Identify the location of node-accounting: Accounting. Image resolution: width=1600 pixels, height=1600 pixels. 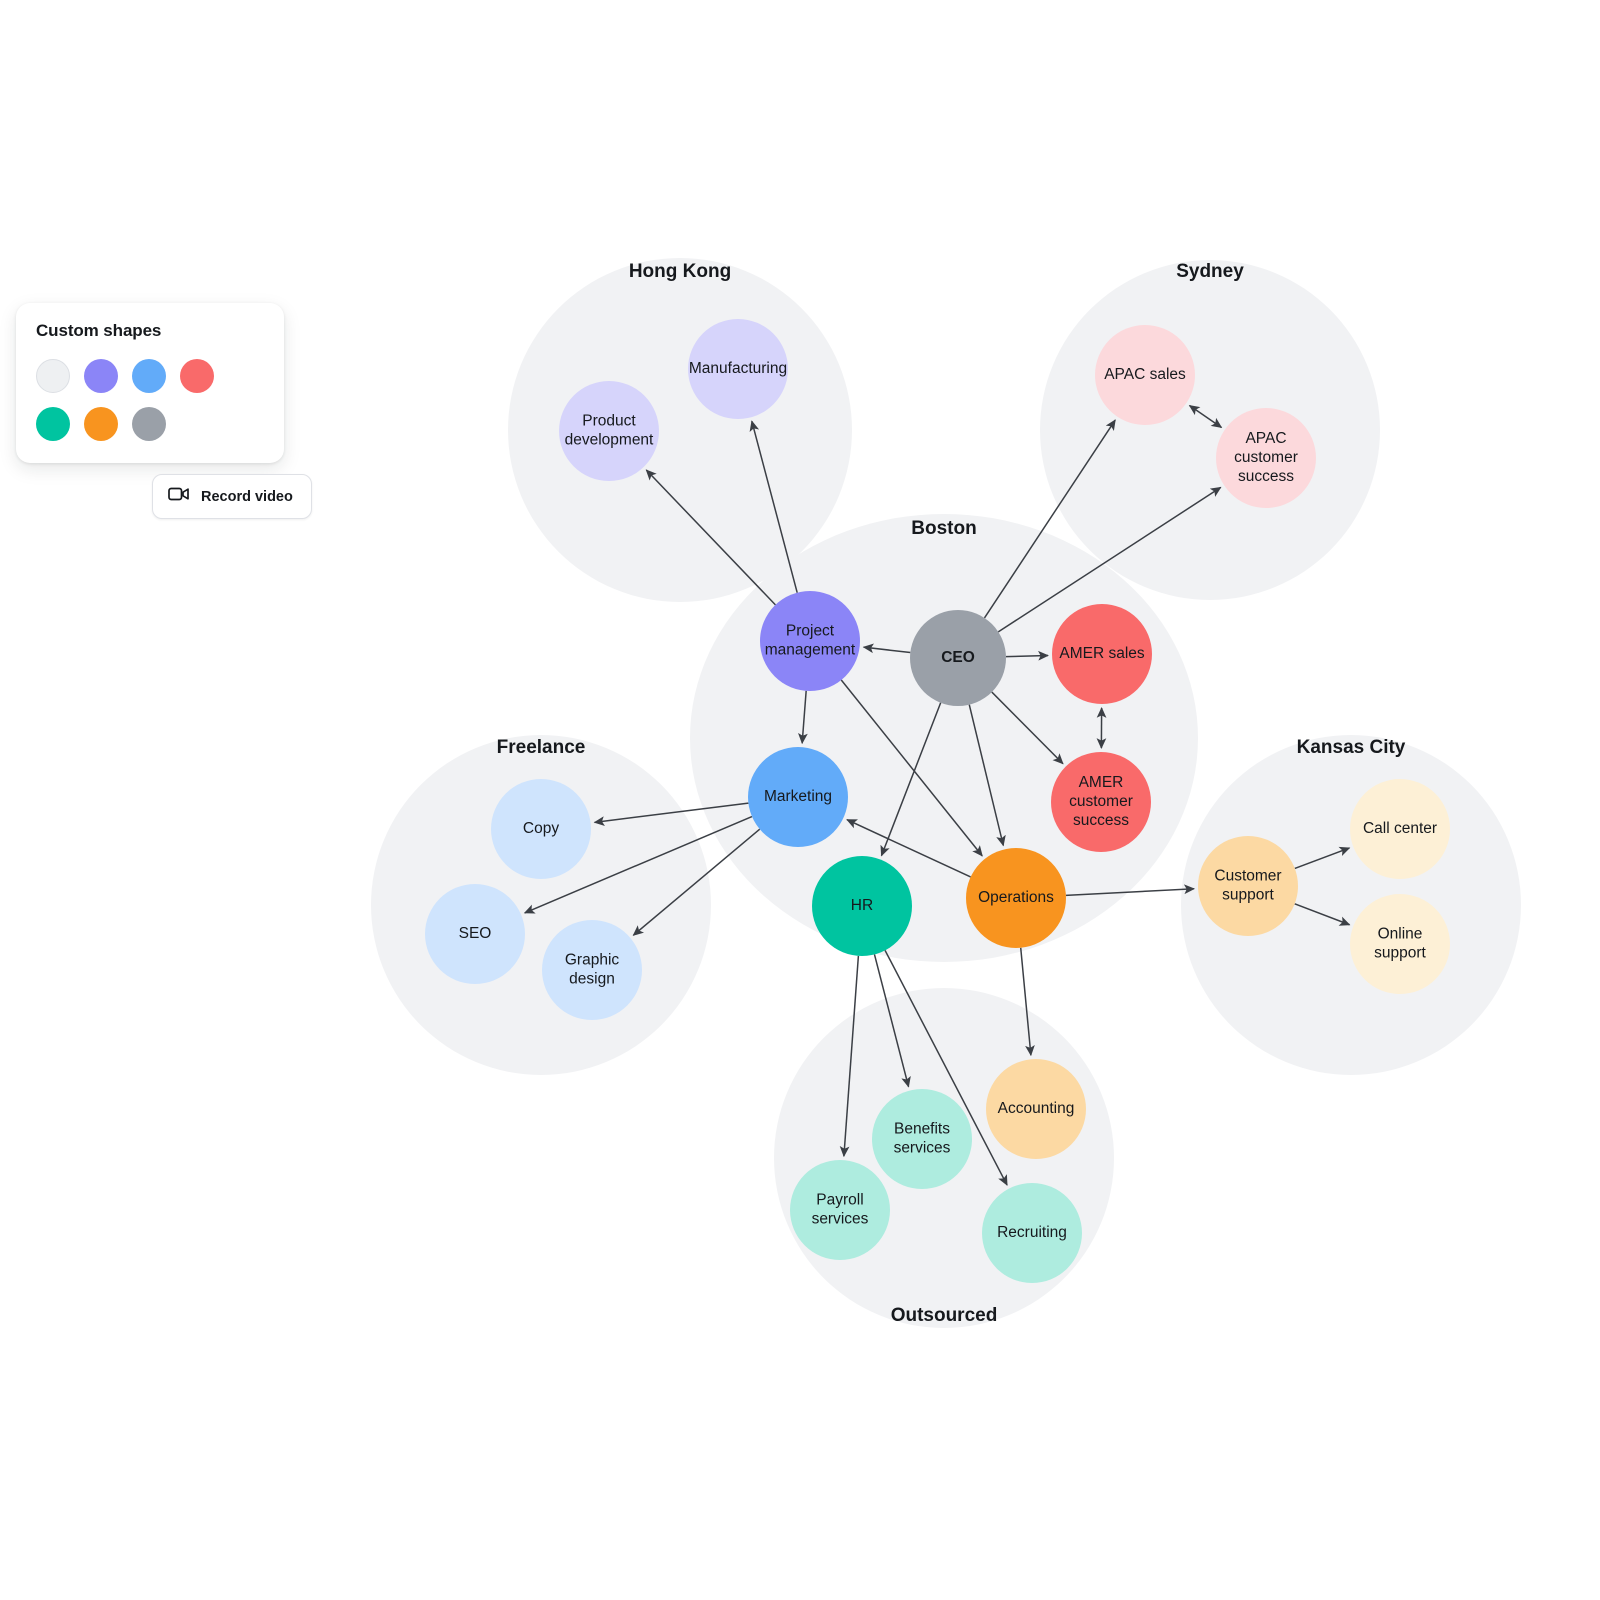
(1036, 1109).